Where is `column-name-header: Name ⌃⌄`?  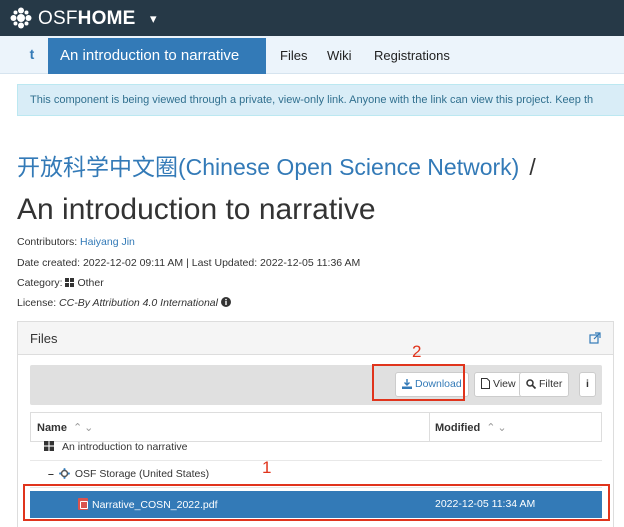 column-name-header: Name ⌃⌄ is located at coordinates (66, 427).